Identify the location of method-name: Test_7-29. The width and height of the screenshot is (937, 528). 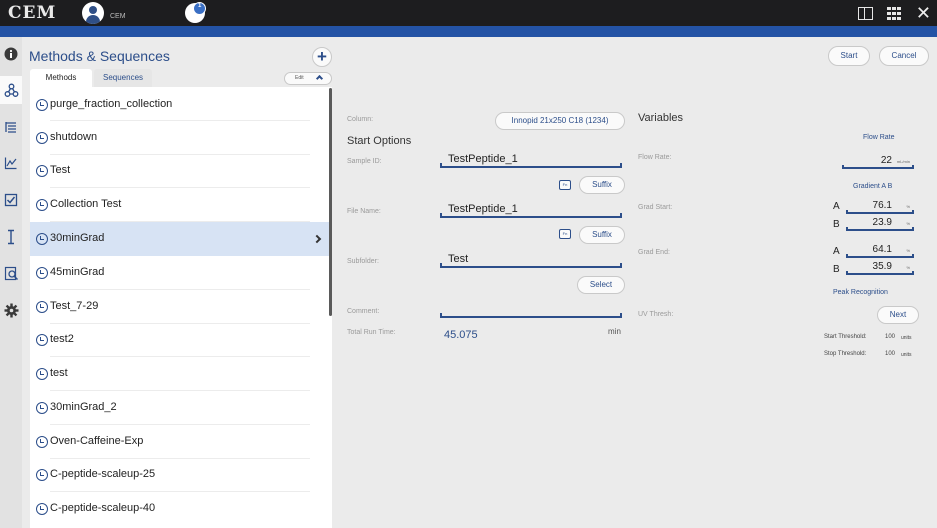
(74, 306).